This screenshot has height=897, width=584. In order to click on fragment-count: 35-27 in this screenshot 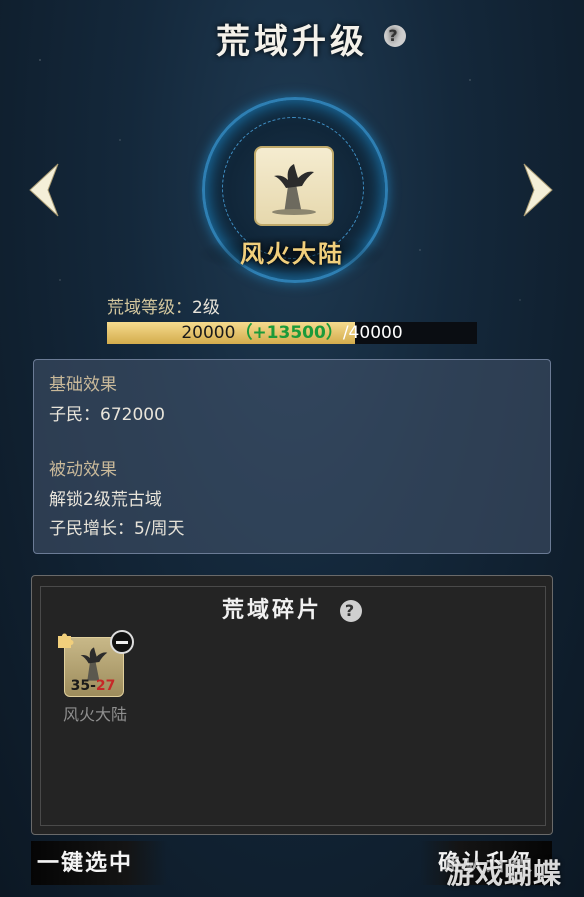, I will do `click(93, 686)`.